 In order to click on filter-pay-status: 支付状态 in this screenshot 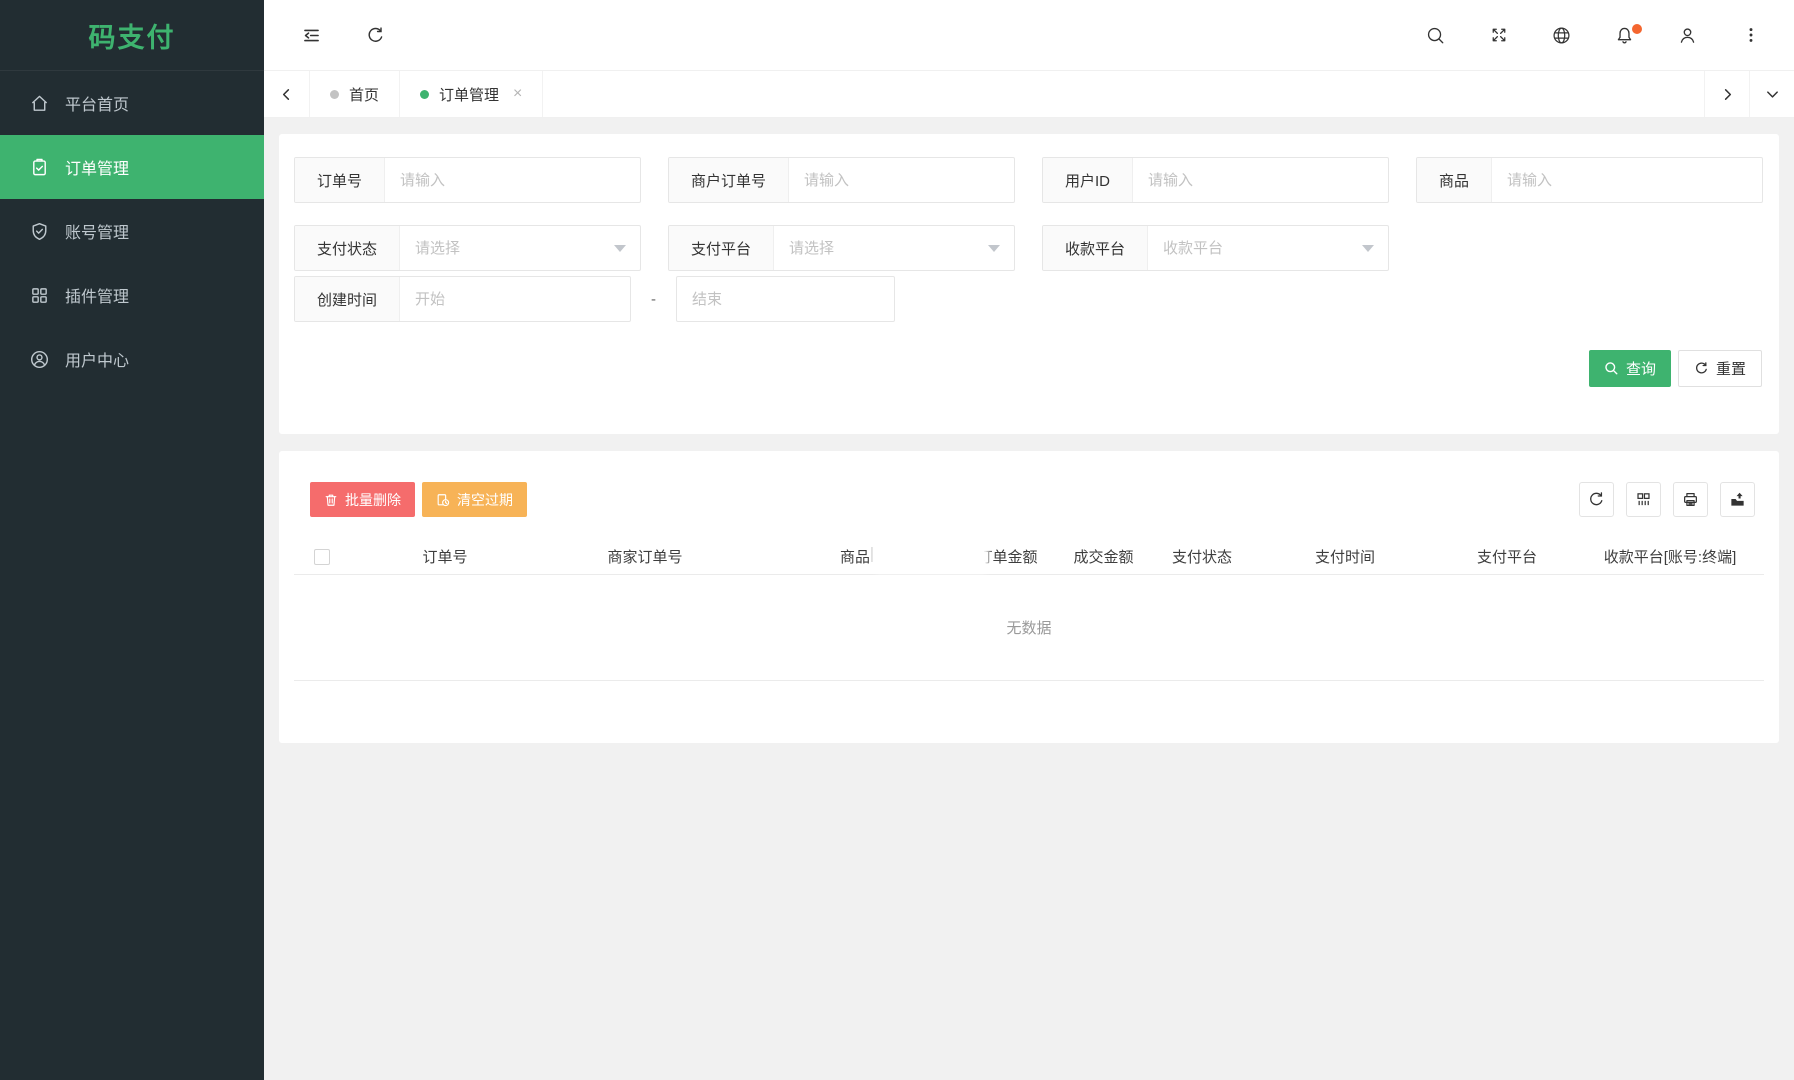, I will do `click(467, 248)`.